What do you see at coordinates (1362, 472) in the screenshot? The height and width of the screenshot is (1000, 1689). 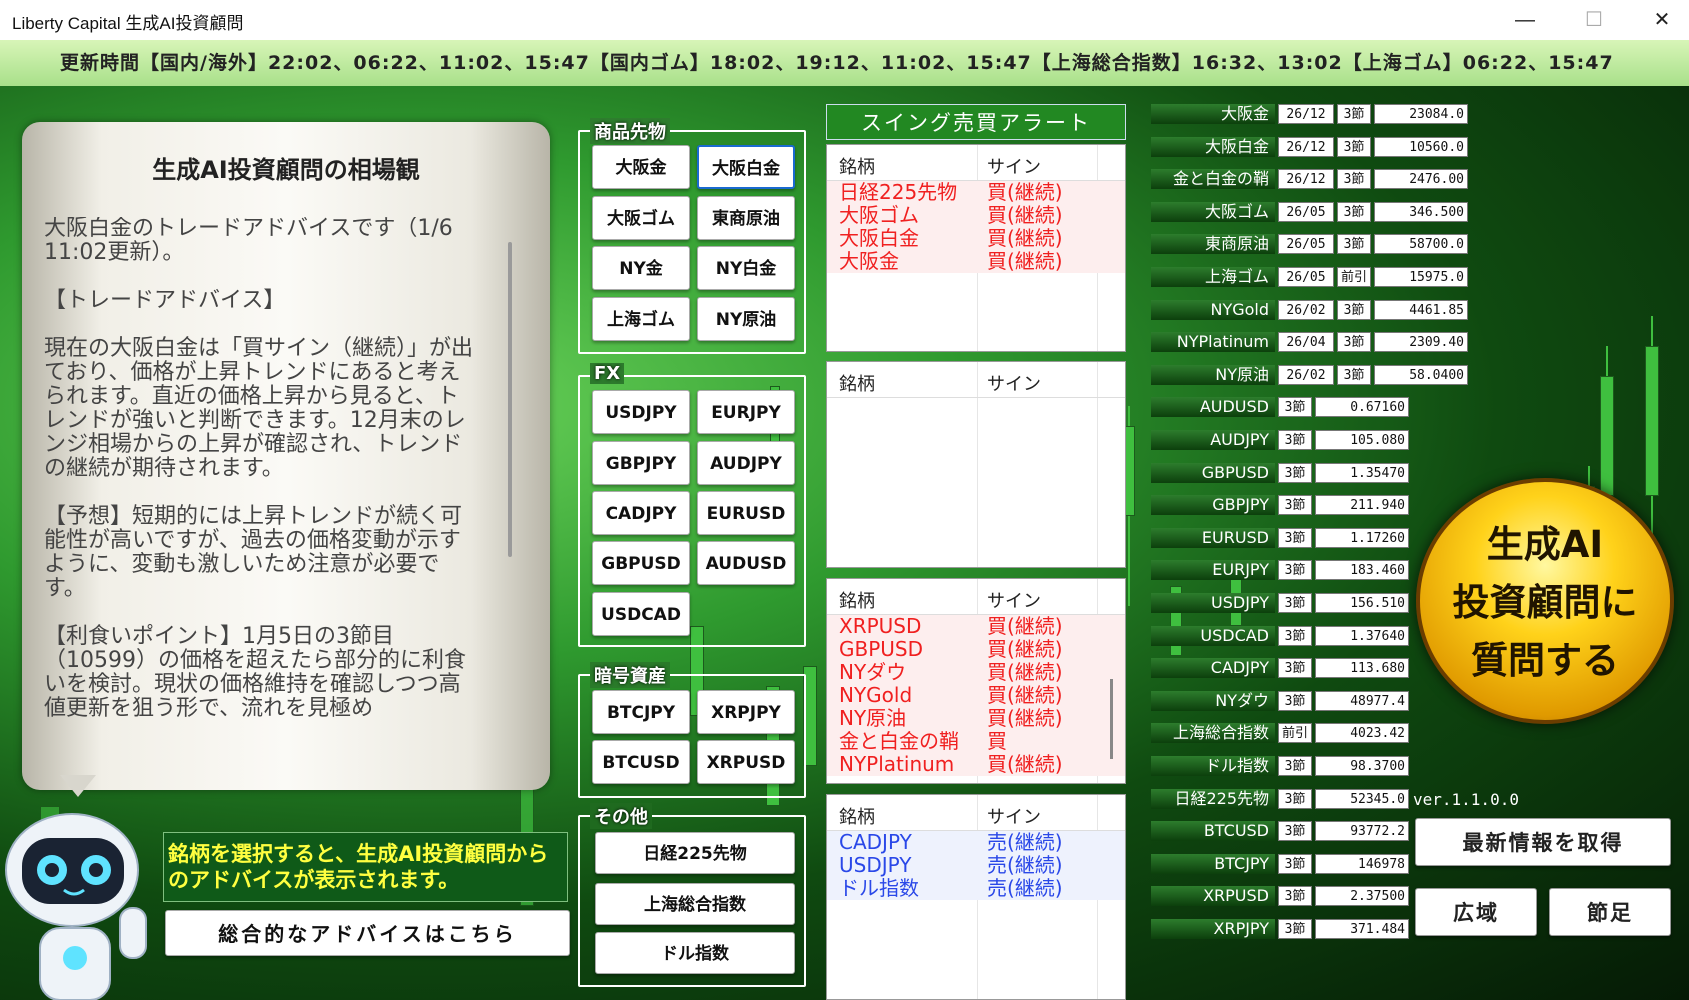 I see `price-value: 1.35470` at bounding box center [1362, 472].